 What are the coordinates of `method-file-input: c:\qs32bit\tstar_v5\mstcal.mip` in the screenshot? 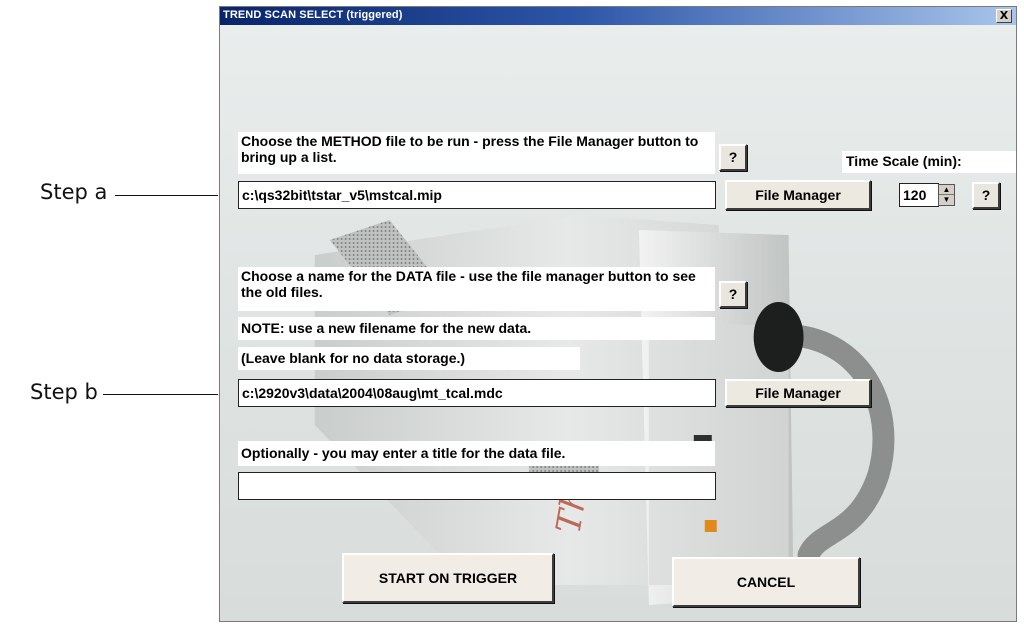 It's located at (477, 195).